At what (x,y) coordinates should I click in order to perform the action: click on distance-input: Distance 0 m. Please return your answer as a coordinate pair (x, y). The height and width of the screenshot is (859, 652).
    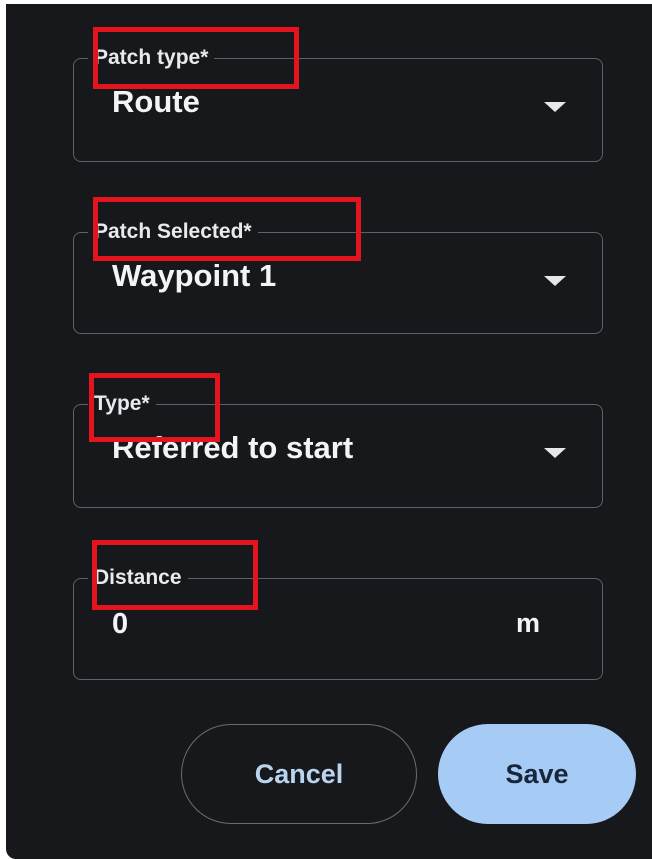
    Looking at the image, I should click on (338, 622).